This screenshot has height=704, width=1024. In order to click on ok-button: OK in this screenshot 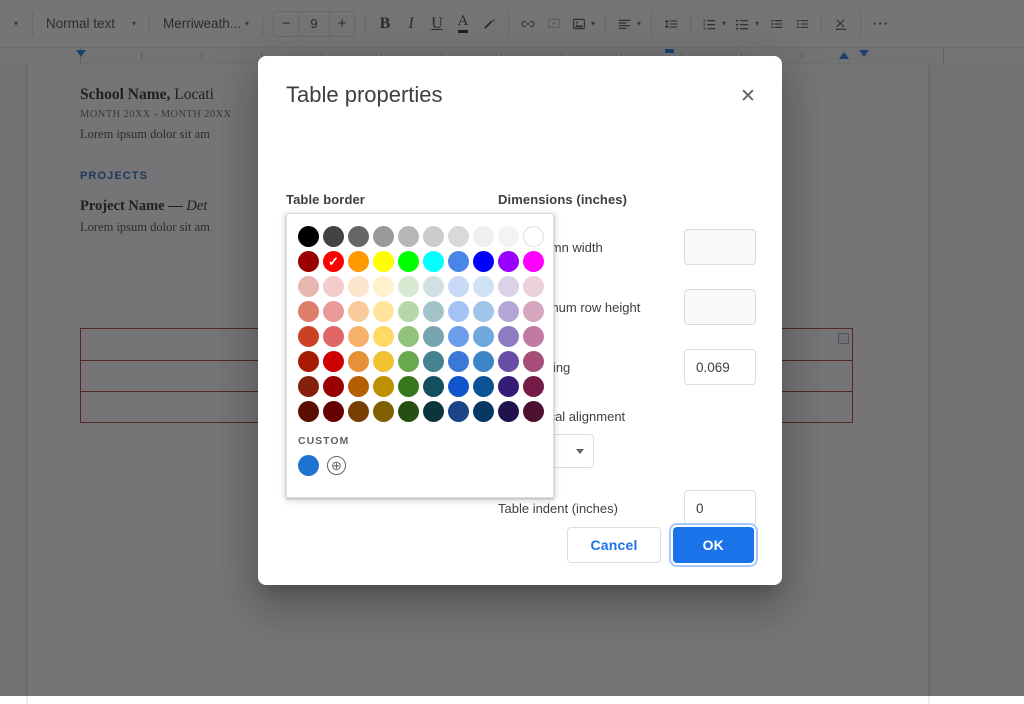, I will do `click(713, 545)`.